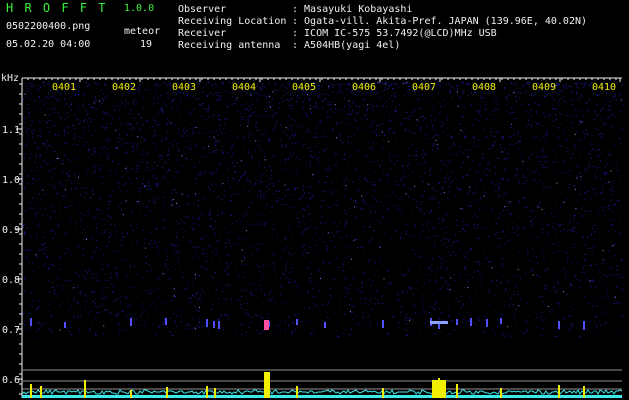 The height and width of the screenshot is (400, 629). I want to click on y-tick-label: 1.1, so click(11, 130).